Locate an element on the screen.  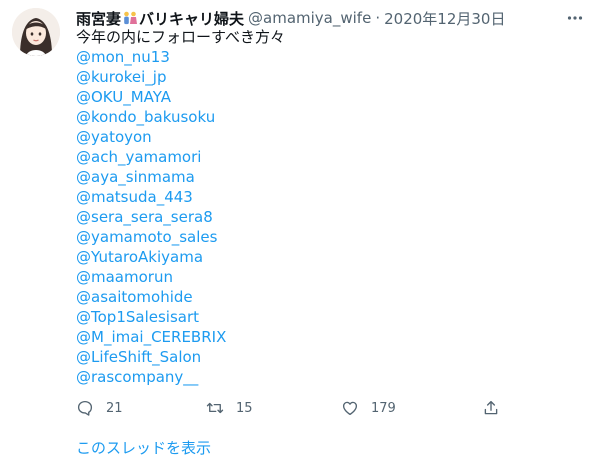
mention-link: @mon_nu13 is located at coordinates (326, 57).